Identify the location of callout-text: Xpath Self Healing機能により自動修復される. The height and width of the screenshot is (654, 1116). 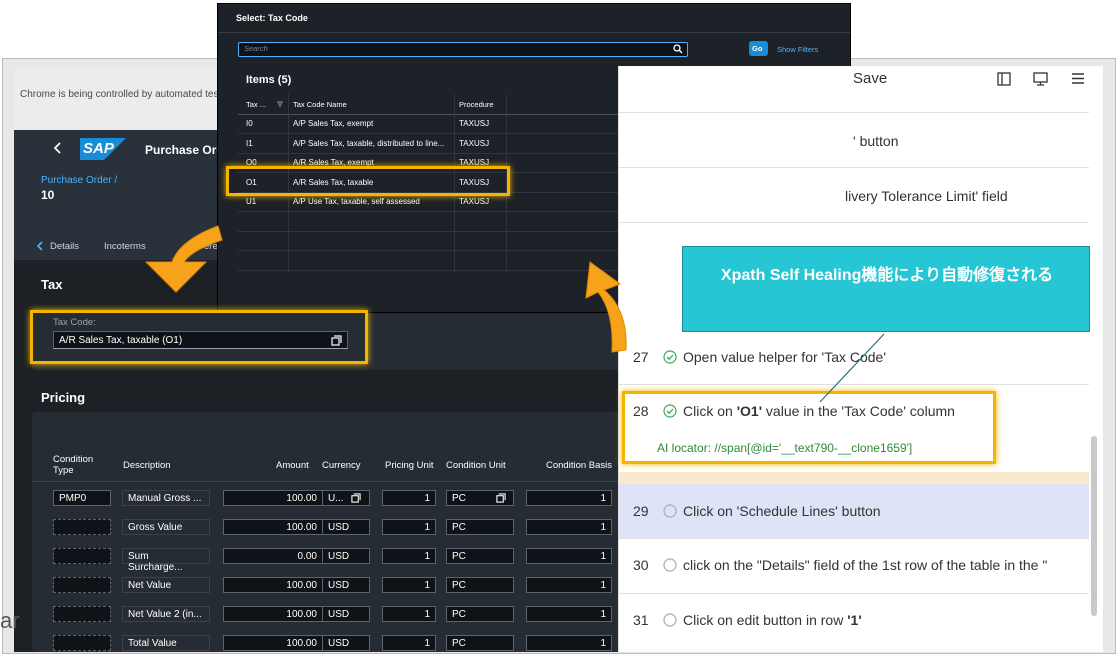
(887, 275).